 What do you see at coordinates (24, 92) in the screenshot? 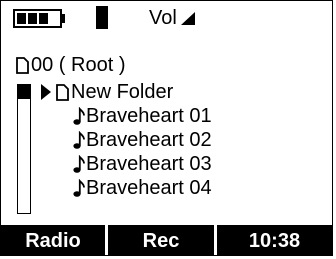
I see `scrollbar-thumb` at bounding box center [24, 92].